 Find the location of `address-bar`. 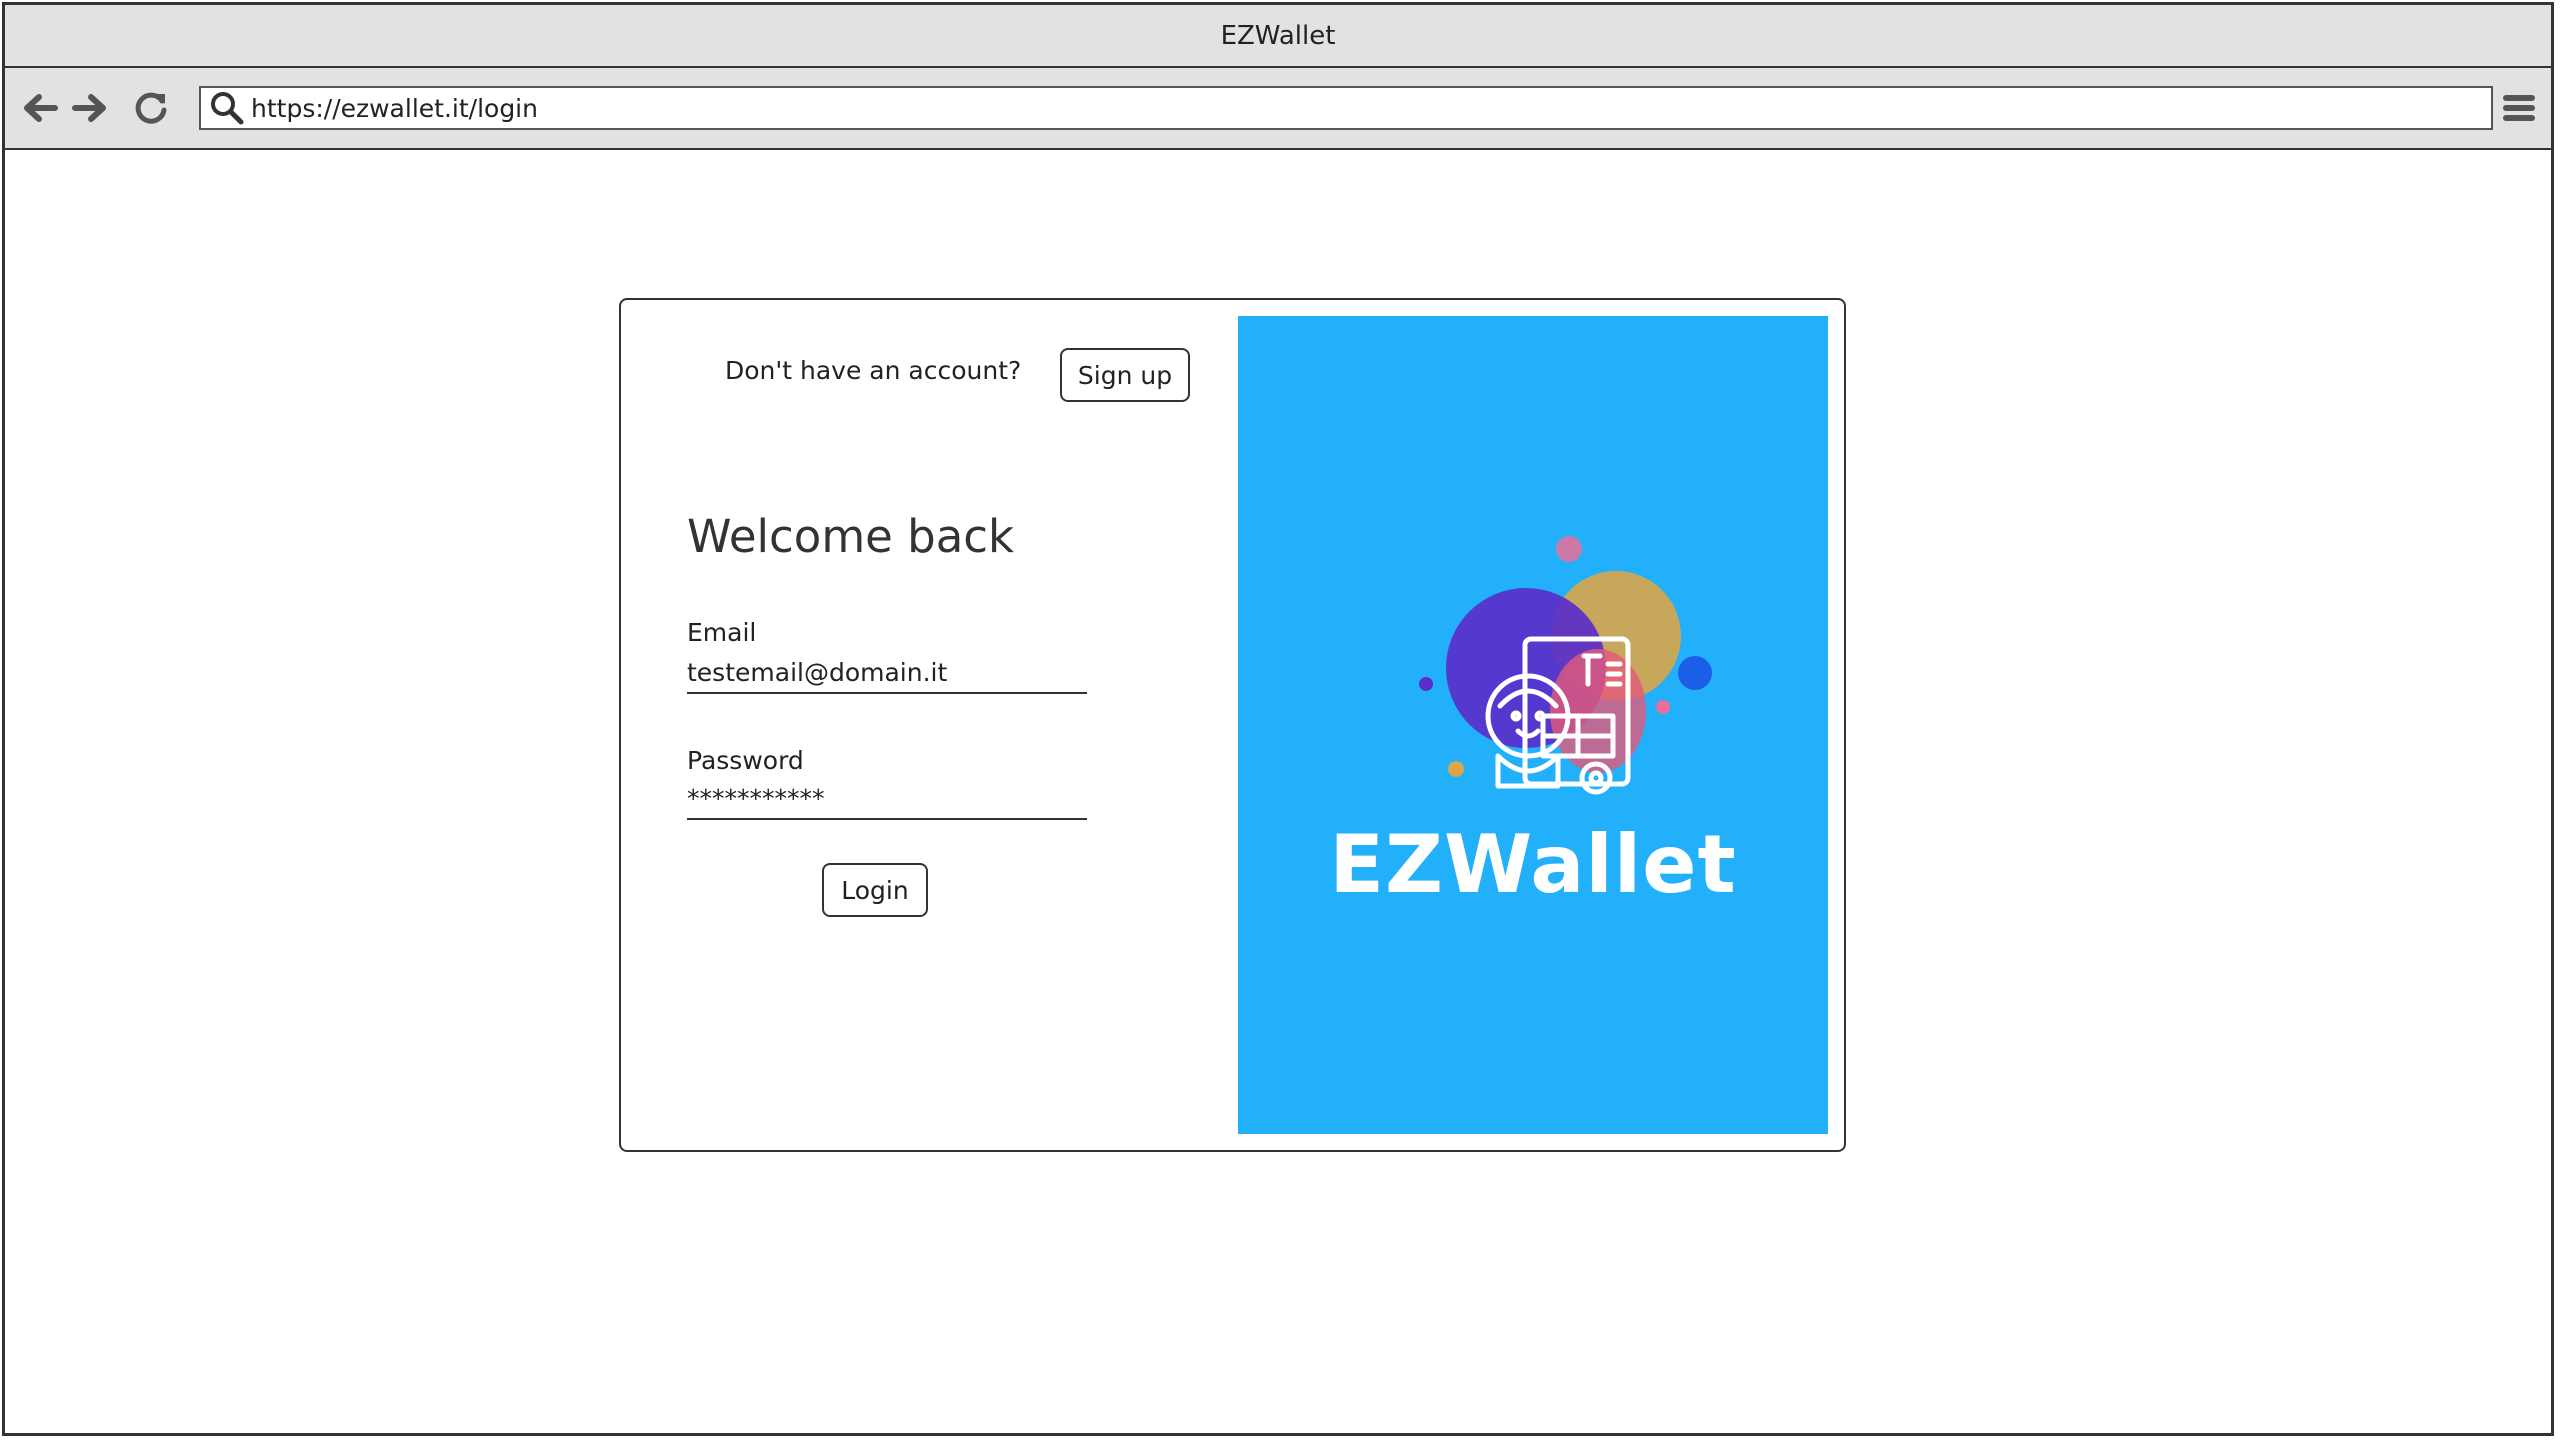

address-bar is located at coordinates (1346, 108).